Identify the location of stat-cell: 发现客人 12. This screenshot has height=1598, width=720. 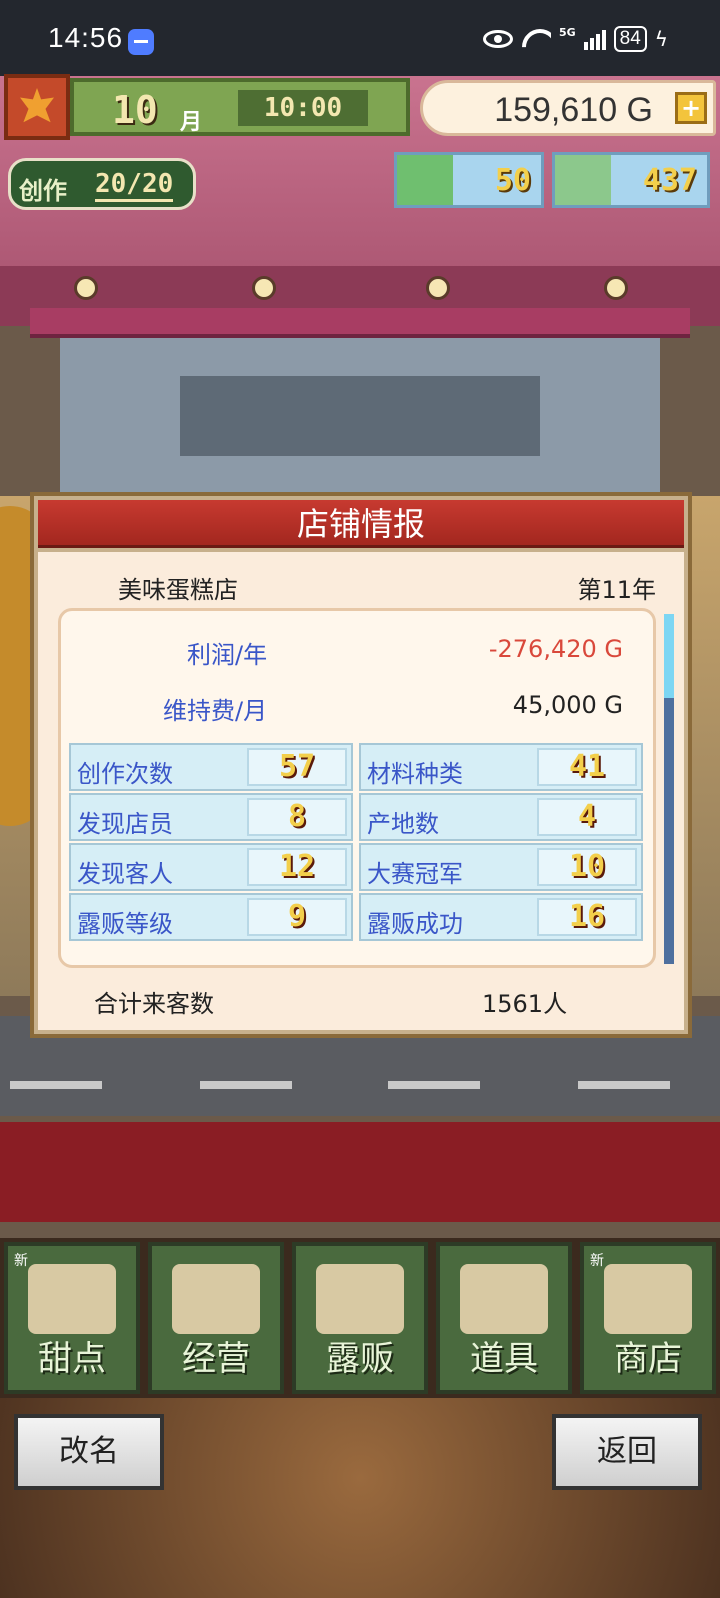
(211, 867).